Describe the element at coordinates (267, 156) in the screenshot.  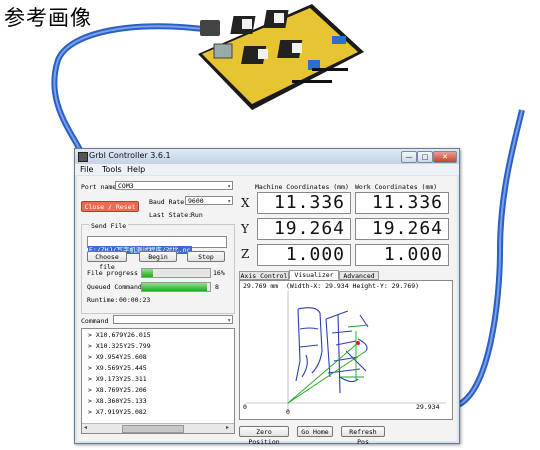
I see `title-bar: Grbl Controller 3.6.1 — □ ✕` at that location.